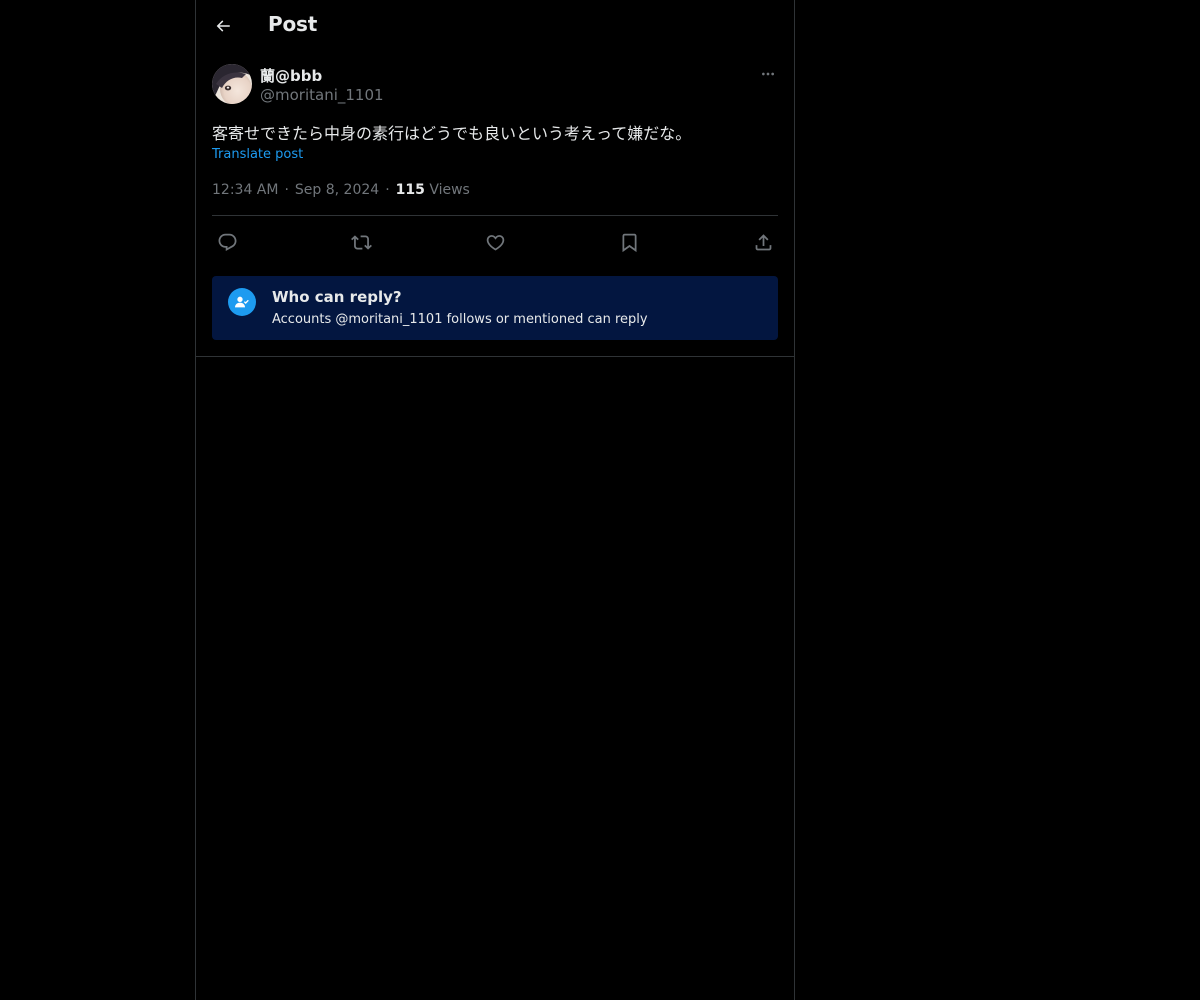  I want to click on post-header: Post, so click(495, 26).